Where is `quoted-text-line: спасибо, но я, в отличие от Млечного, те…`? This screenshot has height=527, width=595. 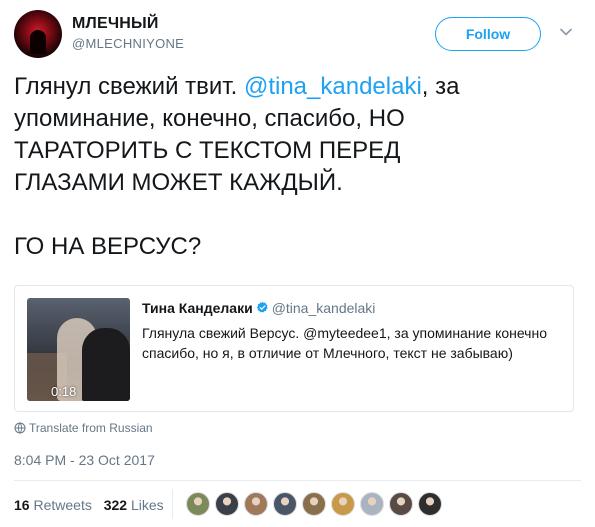
quoted-text-line: спасибо, но я, в отличие от Млечного, те… is located at coordinates (327, 353).